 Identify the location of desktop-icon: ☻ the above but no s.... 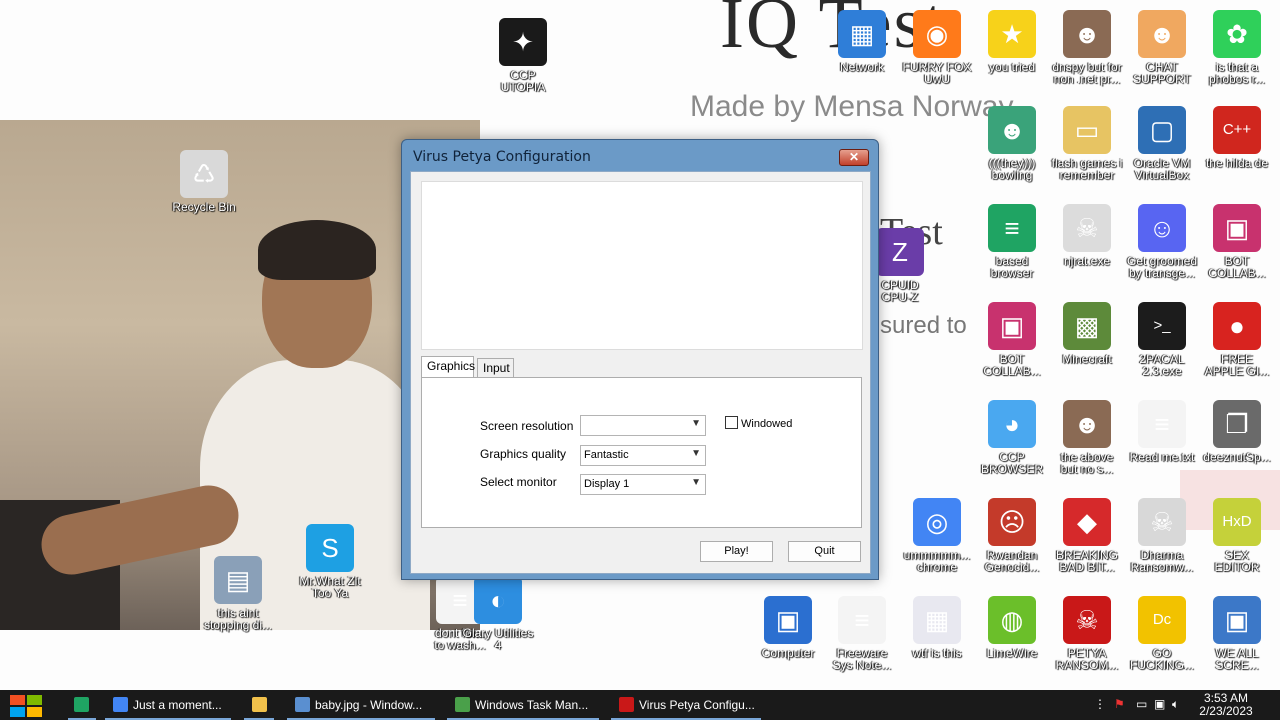
(1087, 437).